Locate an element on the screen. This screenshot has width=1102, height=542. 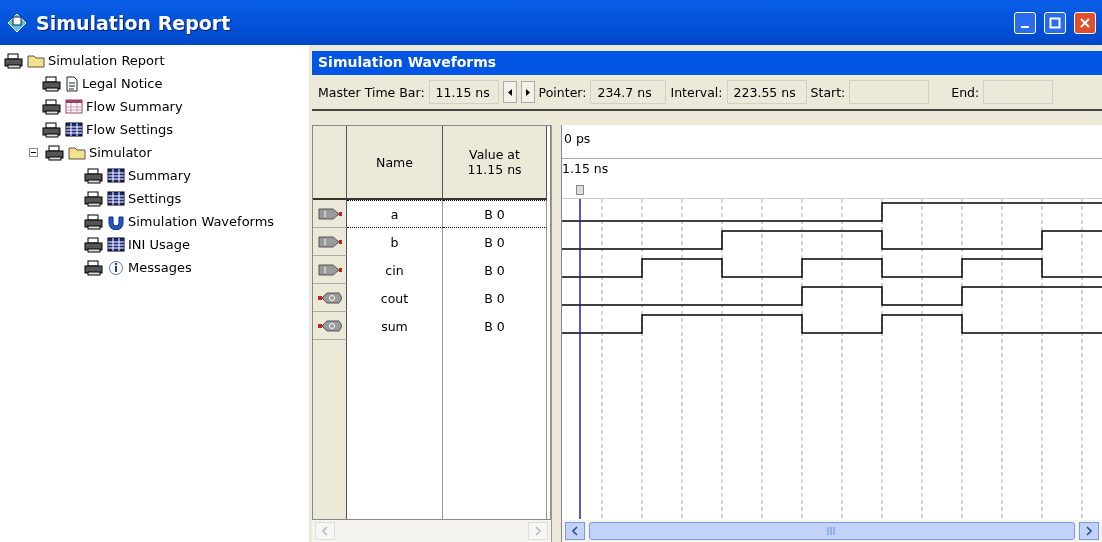
tree-item: Legal Notice is located at coordinates (122, 83).